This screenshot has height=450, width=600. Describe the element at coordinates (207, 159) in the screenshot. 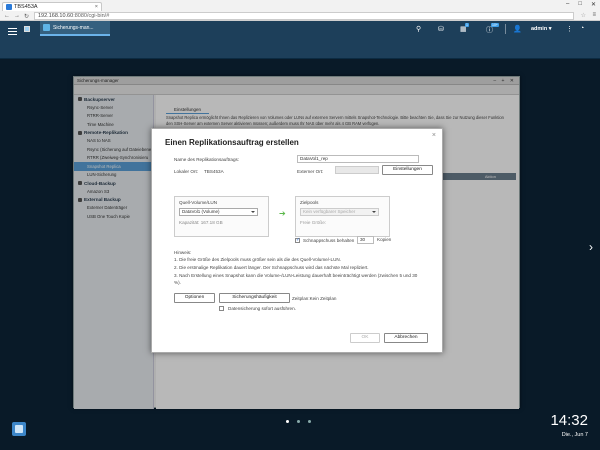

I see `job-name-label: Name des Replikationsauftrags:` at that location.